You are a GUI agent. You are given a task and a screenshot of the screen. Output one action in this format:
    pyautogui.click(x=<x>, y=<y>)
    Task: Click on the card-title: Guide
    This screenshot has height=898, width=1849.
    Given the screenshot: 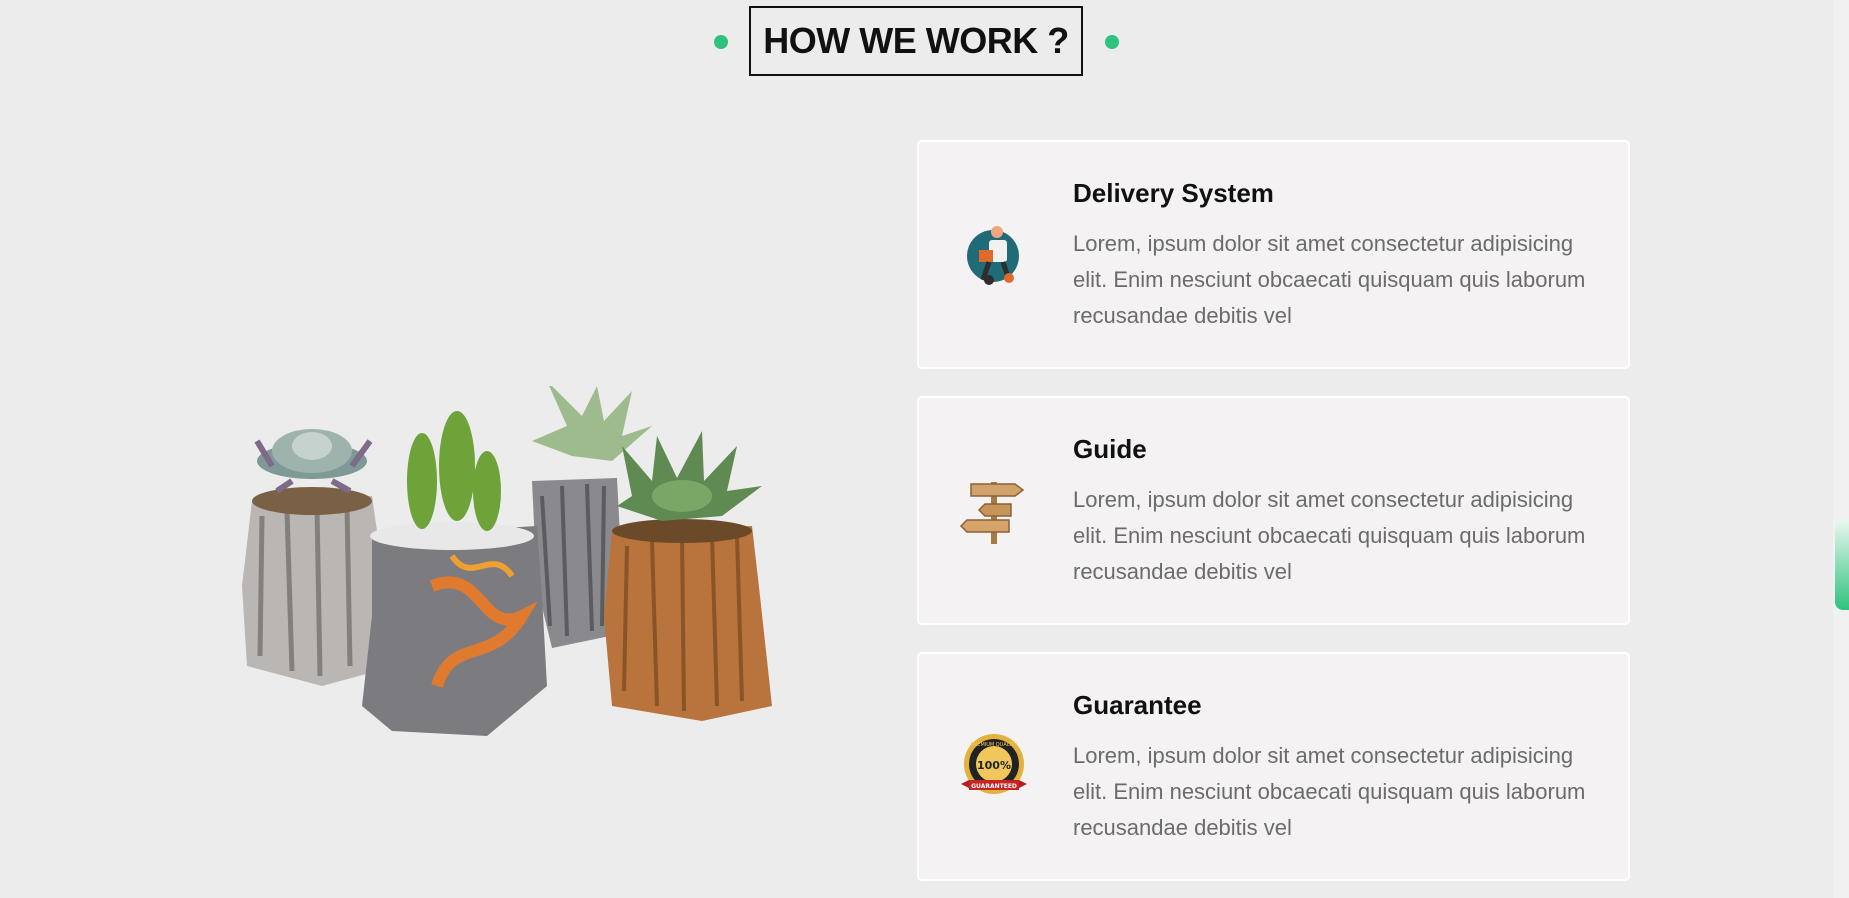 What is the action you would take?
    pyautogui.click(x=1110, y=449)
    